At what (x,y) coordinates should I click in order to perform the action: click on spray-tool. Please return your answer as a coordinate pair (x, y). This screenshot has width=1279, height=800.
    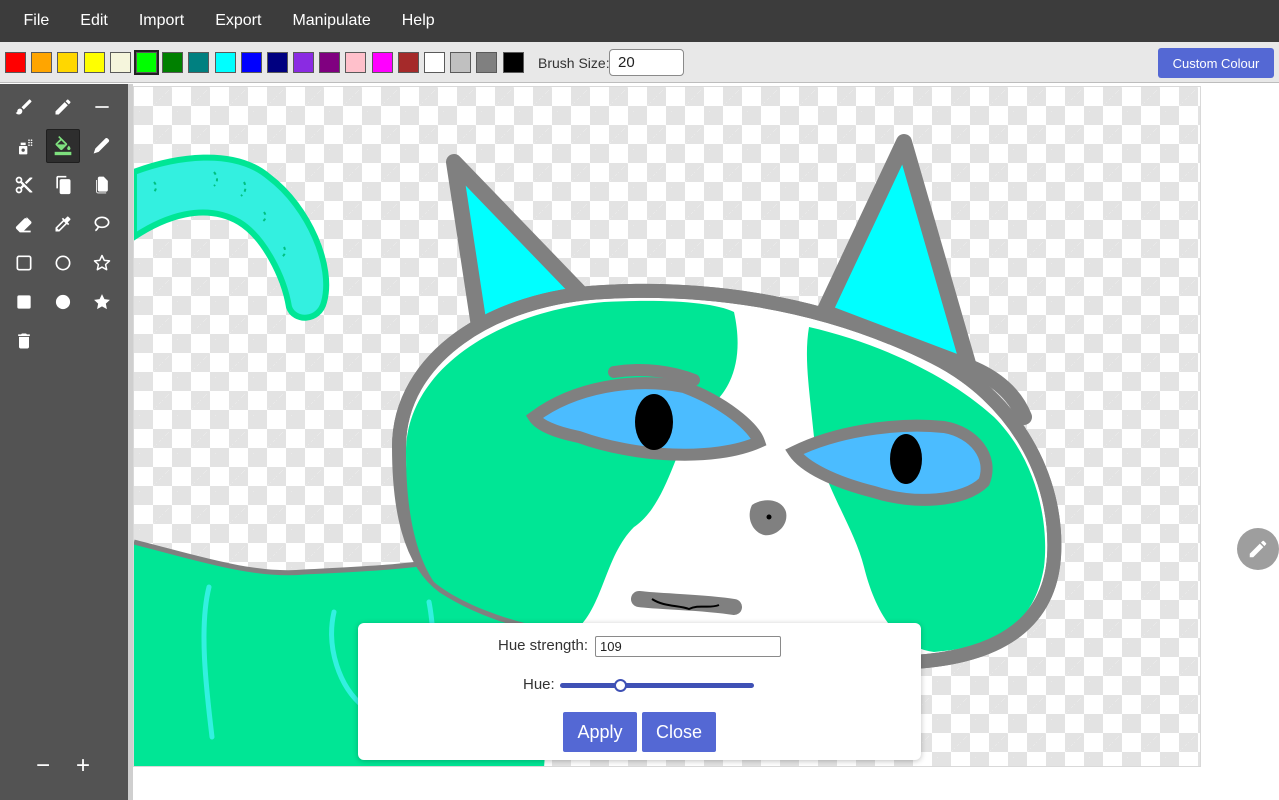
    Looking at the image, I should click on (24, 146).